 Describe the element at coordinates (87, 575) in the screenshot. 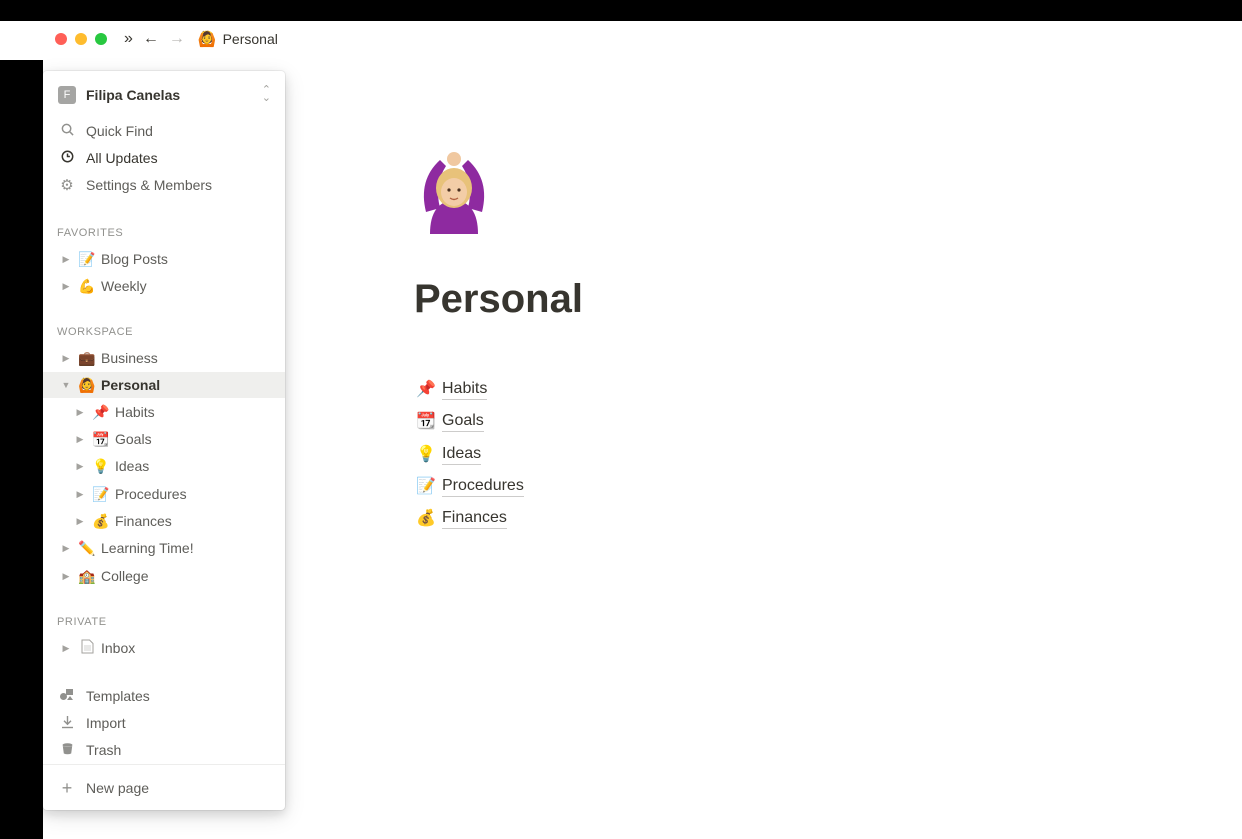

I see `page-emoji-icon: 🏫` at that location.